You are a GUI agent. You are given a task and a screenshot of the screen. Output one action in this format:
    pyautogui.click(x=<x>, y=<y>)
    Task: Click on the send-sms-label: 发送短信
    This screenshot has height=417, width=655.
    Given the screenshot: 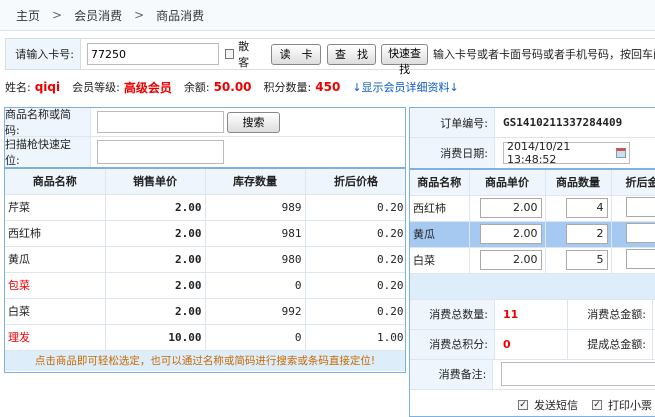 What is the action you would take?
    pyautogui.click(x=556, y=405)
    